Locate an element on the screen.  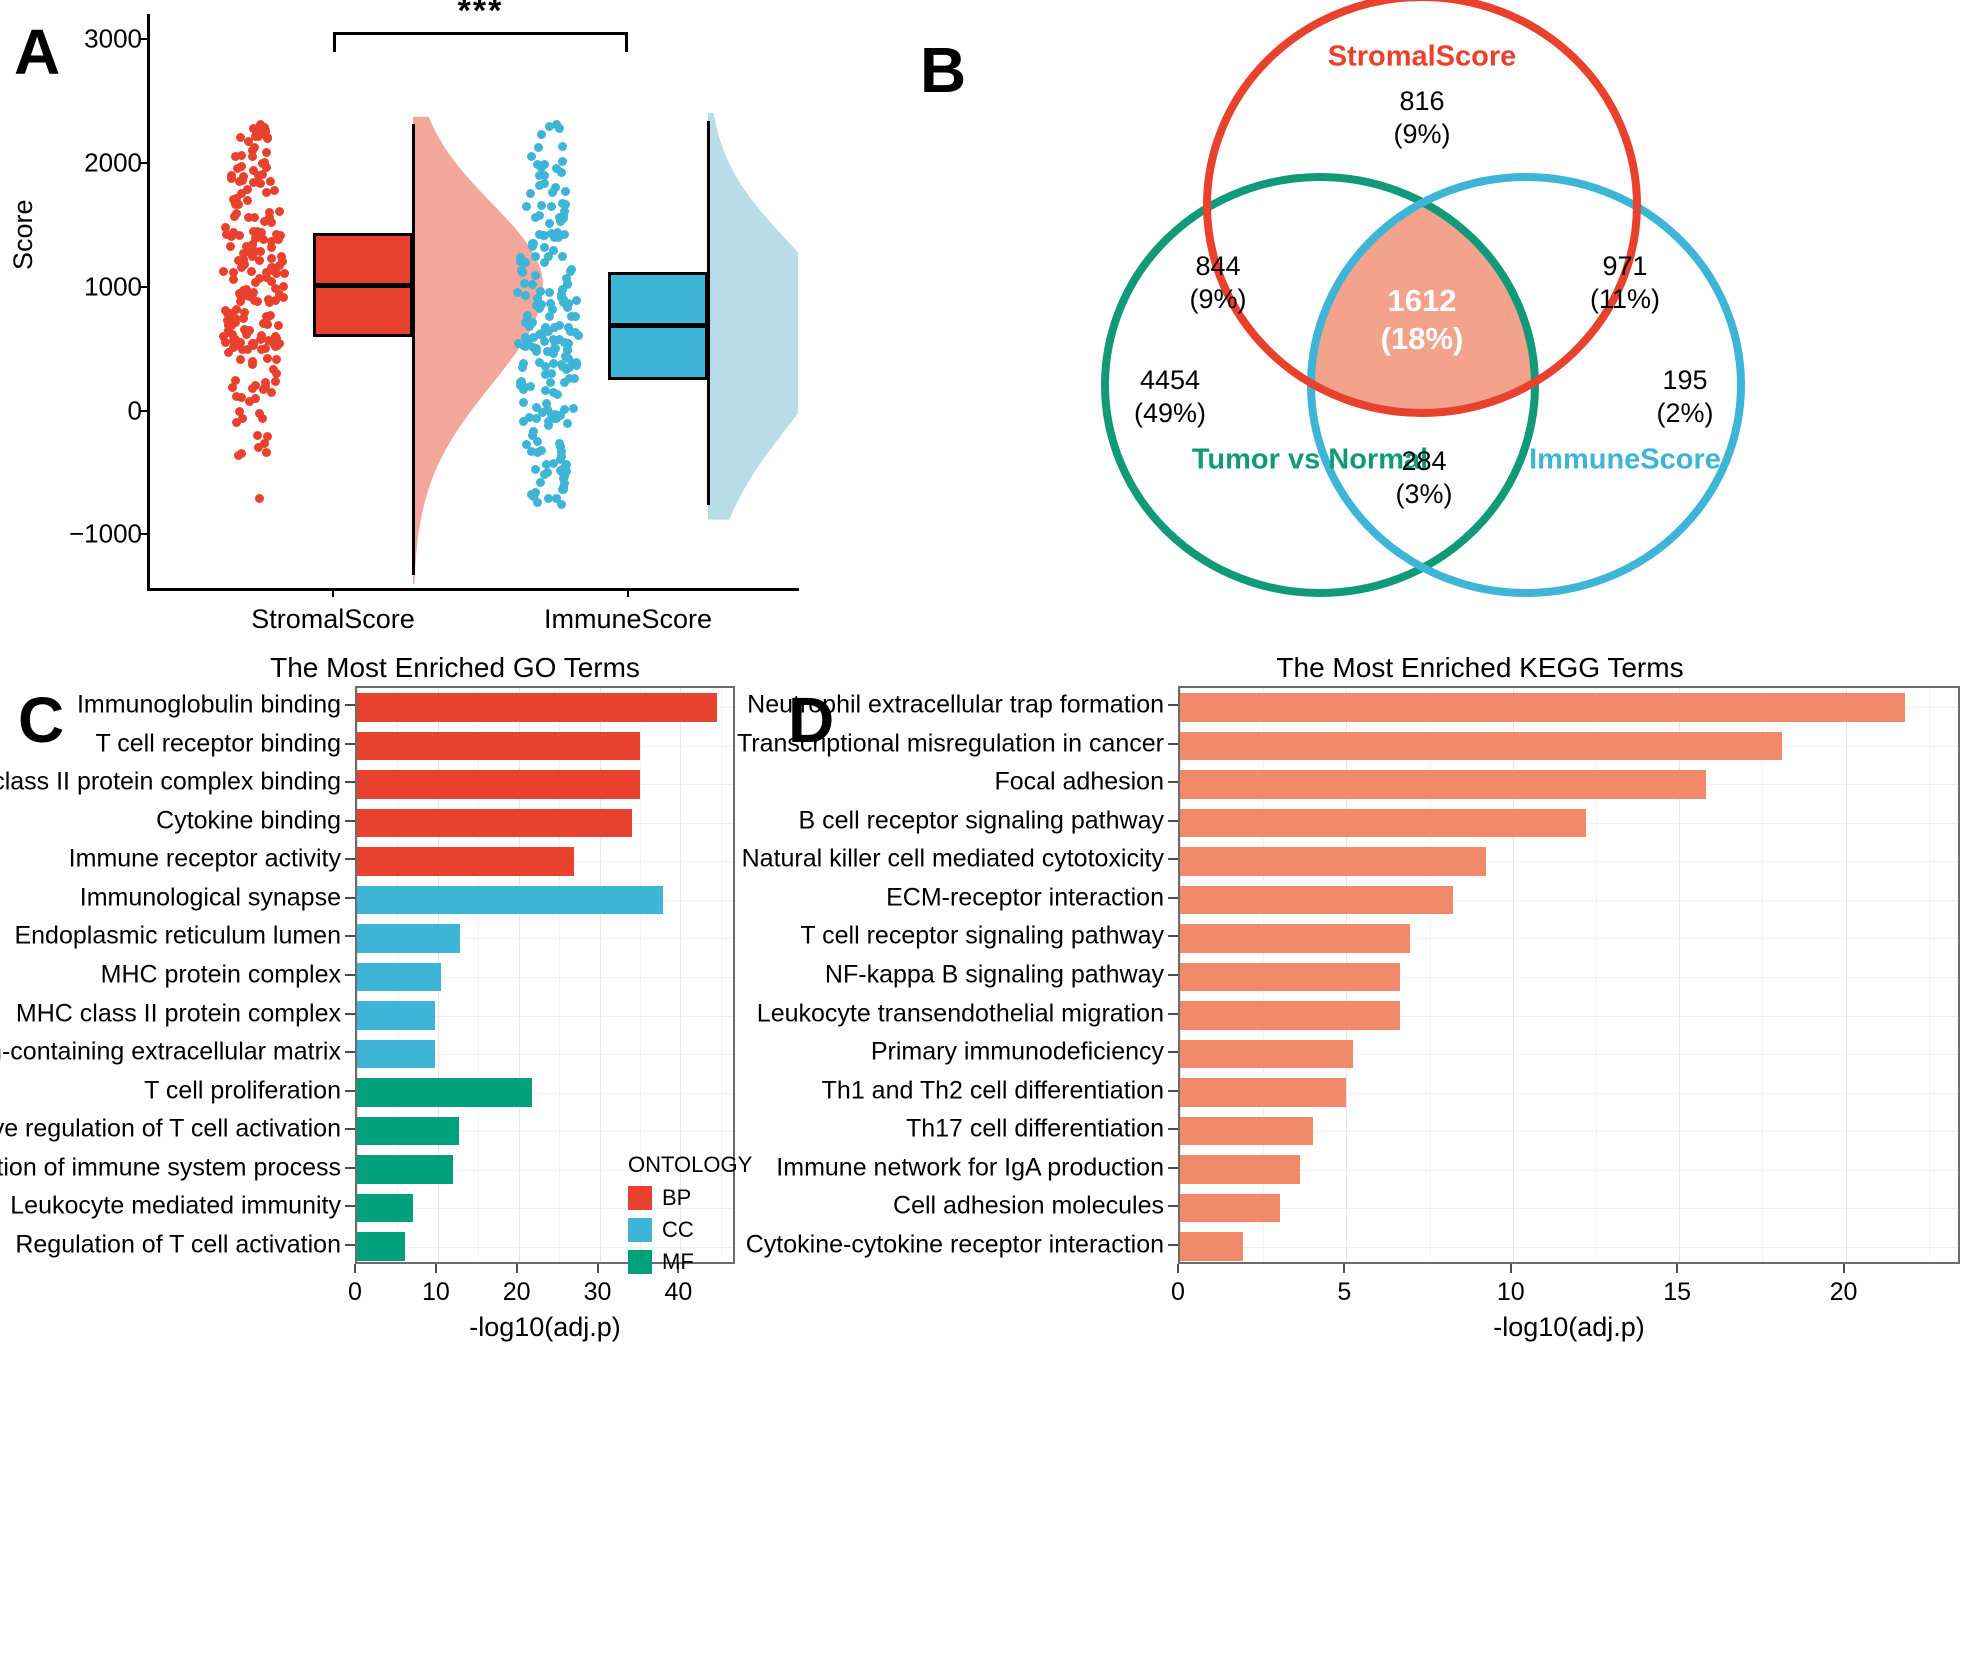
venn-count-stromal-tumor: 844 (9%) is located at coordinates (1217, 283).